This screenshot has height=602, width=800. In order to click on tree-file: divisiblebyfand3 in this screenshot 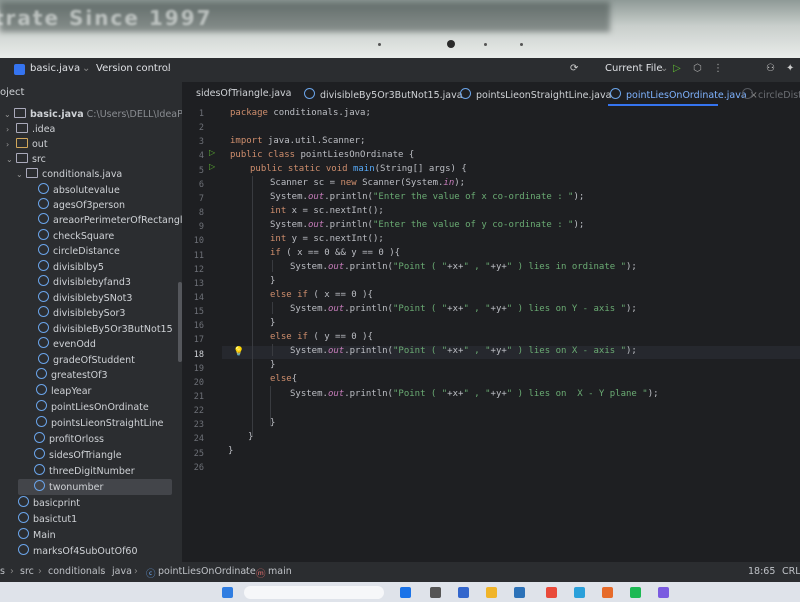, I will do `click(84, 282)`.